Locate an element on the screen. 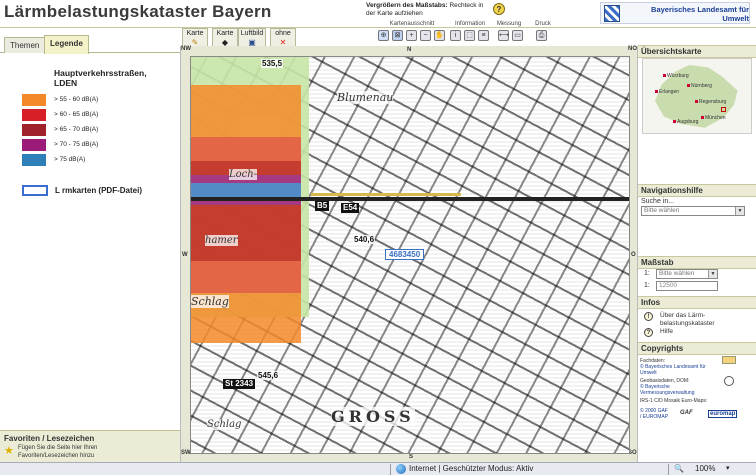 The height and width of the screenshot is (475, 756). group-label-kartenausschnitt: Kartenausschnitt is located at coordinates (412, 24).